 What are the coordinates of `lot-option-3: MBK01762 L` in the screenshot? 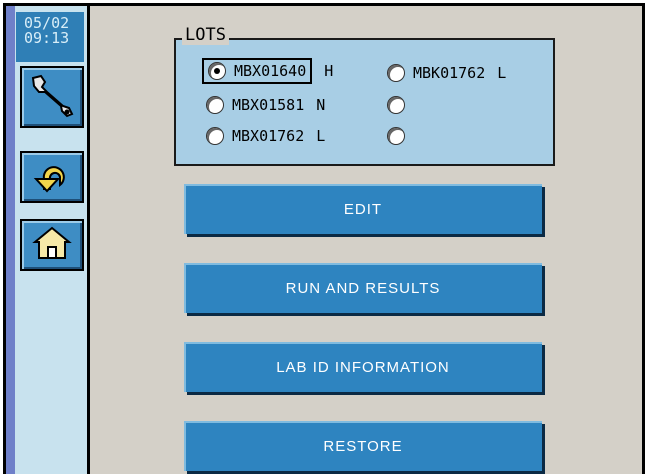 It's located at (446, 73).